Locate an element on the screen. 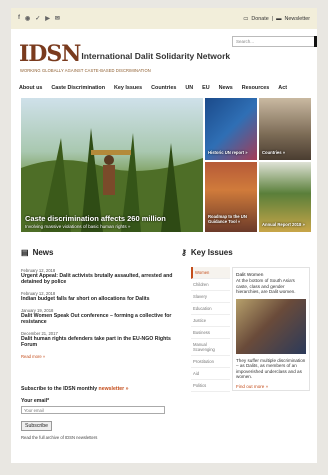 This screenshot has width=328, height=475. dalit-women-photo is located at coordinates (271, 326).